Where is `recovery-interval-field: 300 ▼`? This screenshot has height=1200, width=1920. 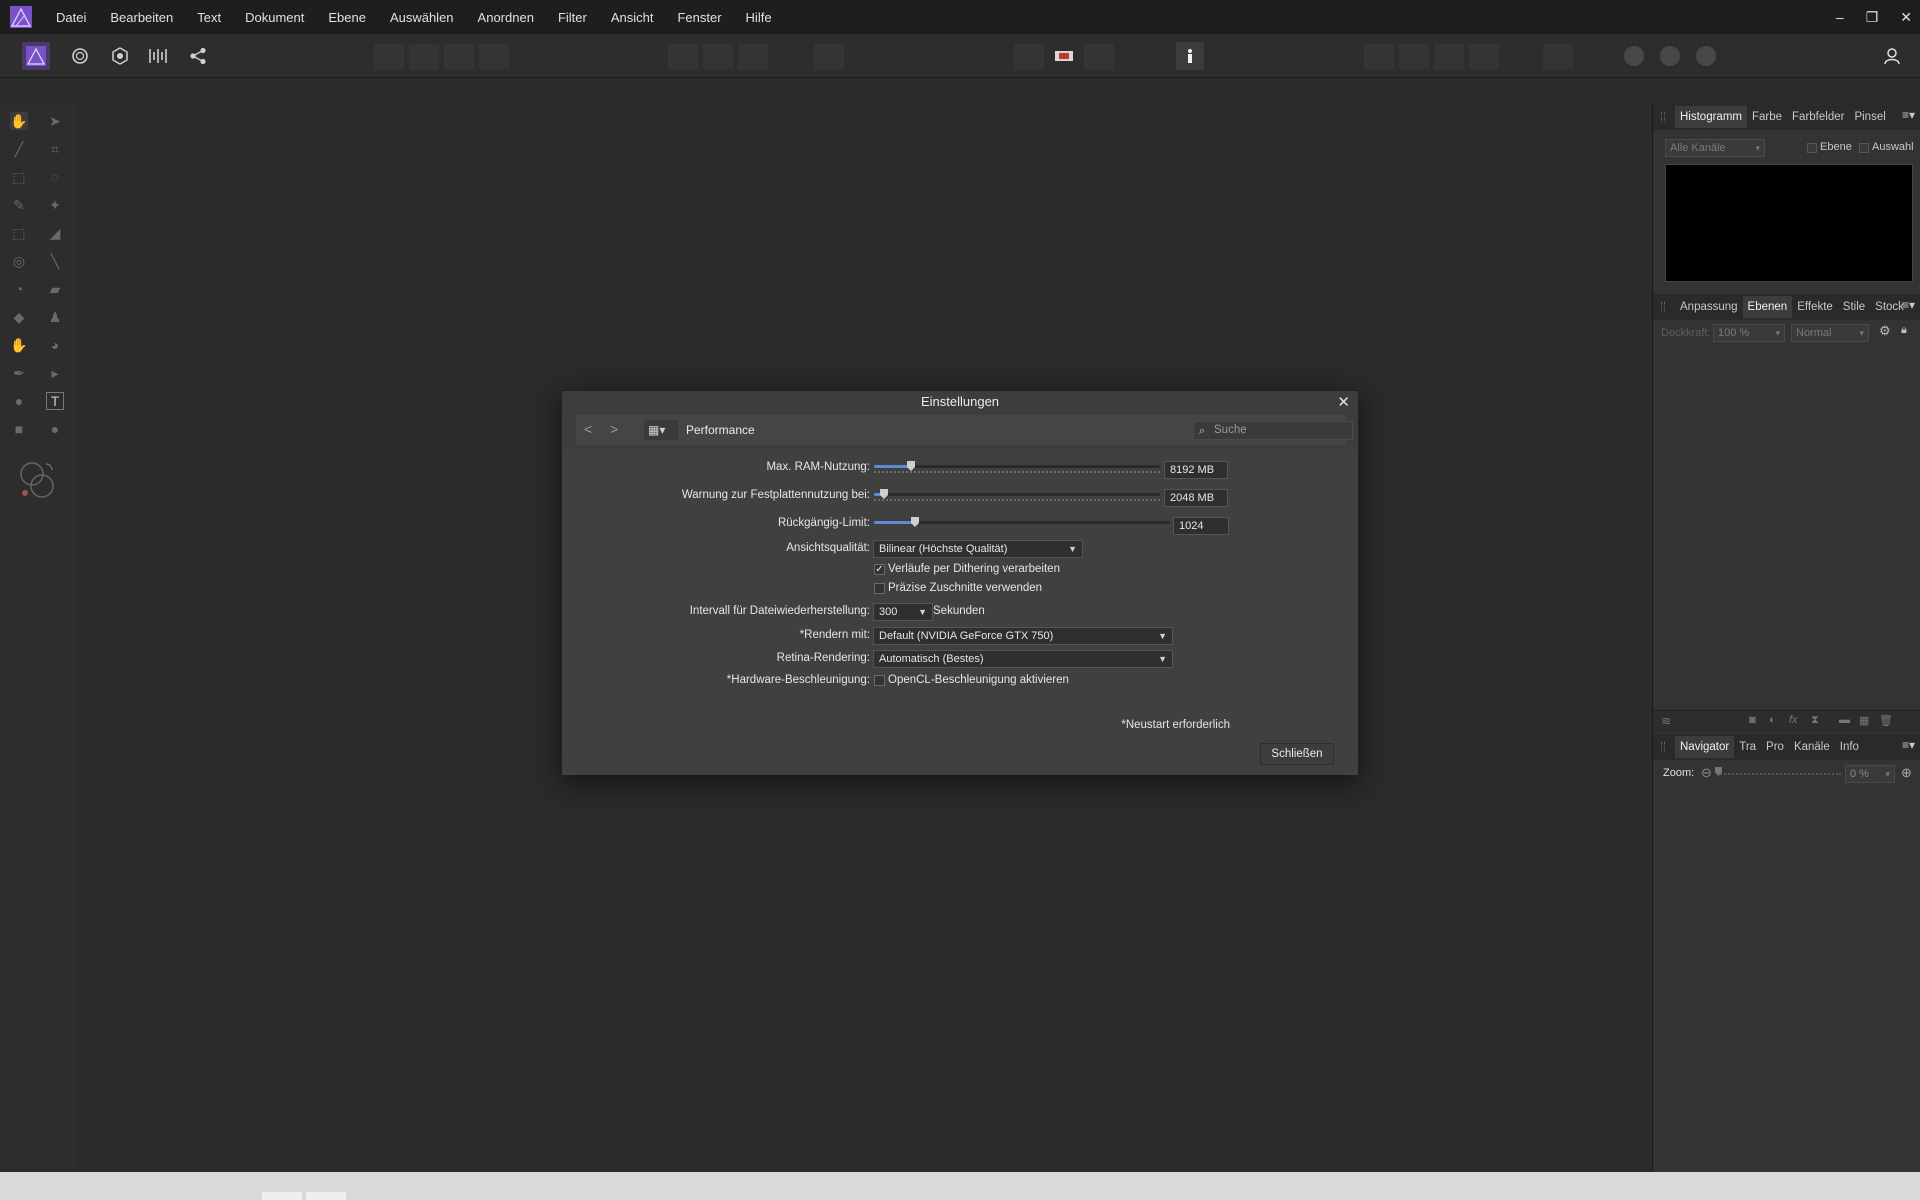
recovery-interval-field: 300 ▼ is located at coordinates (903, 612).